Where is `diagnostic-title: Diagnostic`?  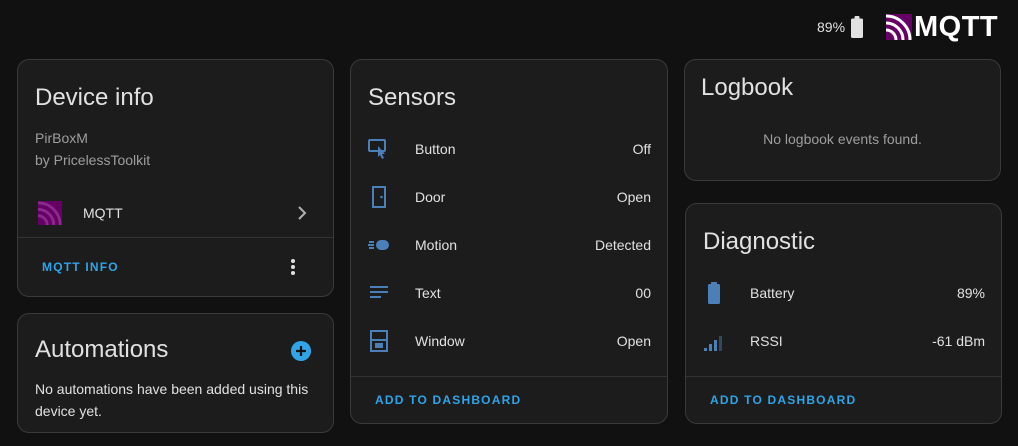 diagnostic-title: Diagnostic is located at coordinates (759, 241).